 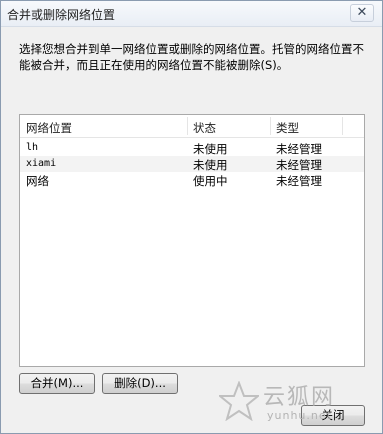 What do you see at coordinates (37, 181) in the screenshot?
I see `location-name: 网络` at bounding box center [37, 181].